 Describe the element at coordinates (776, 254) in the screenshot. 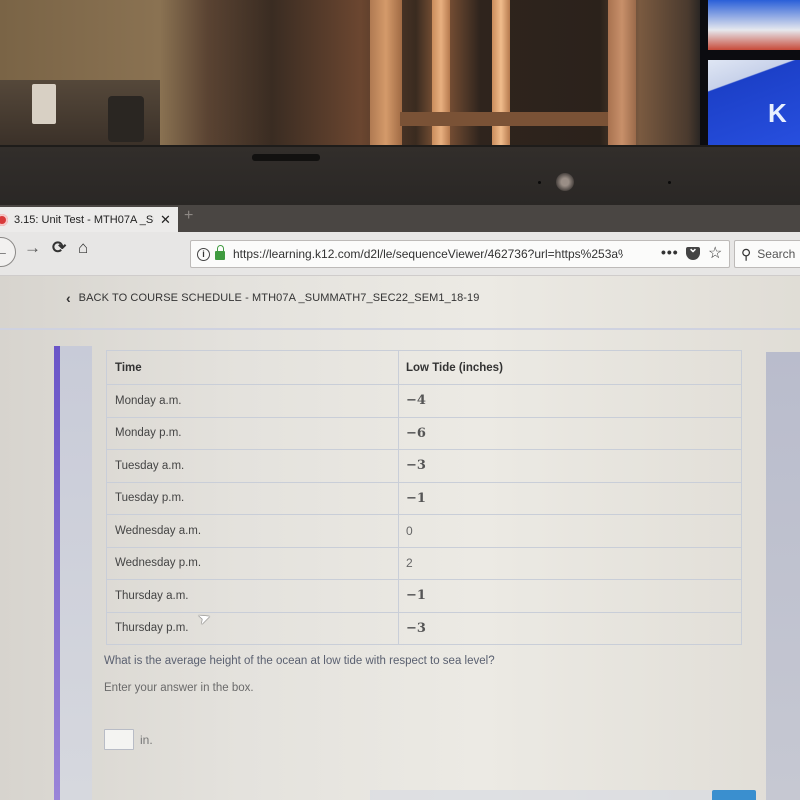

I see `search-placeholder: Search` at that location.